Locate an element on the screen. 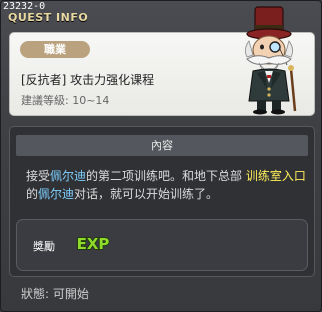  exp-icon-text: EXP is located at coordinates (93, 244).